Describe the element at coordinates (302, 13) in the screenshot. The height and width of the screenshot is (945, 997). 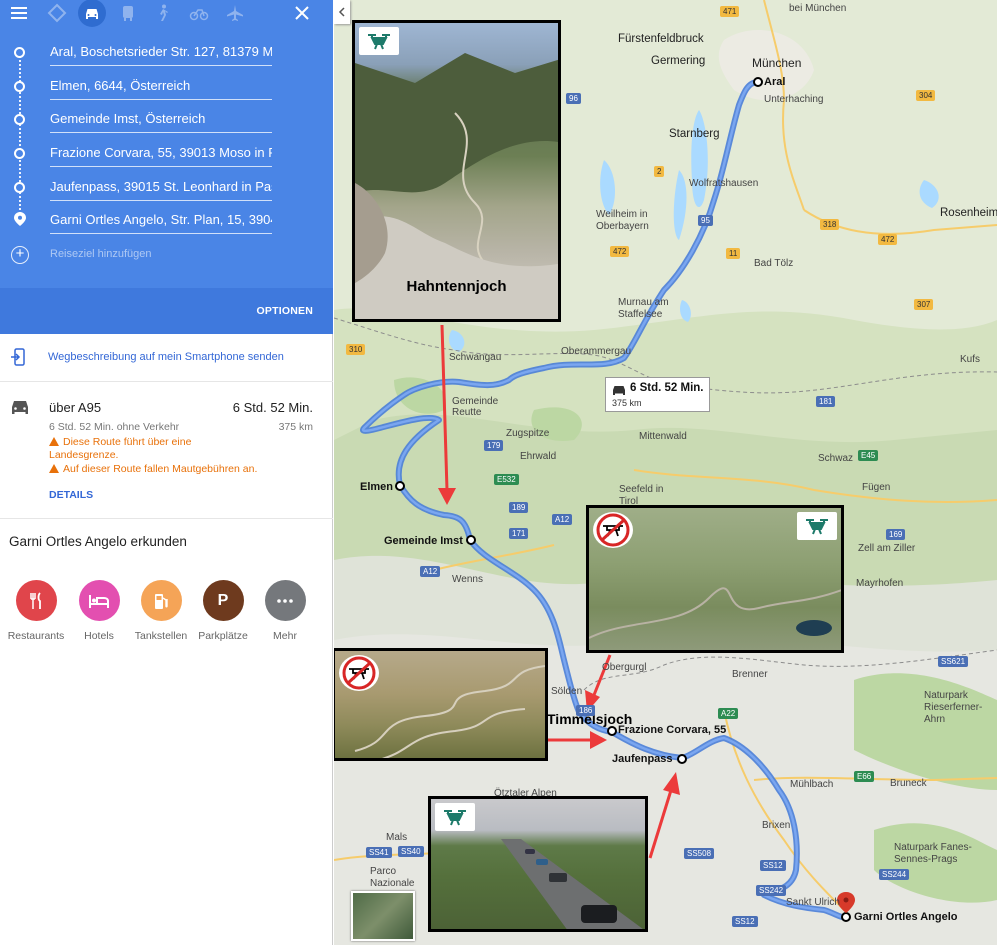
I see `close-icon` at that location.